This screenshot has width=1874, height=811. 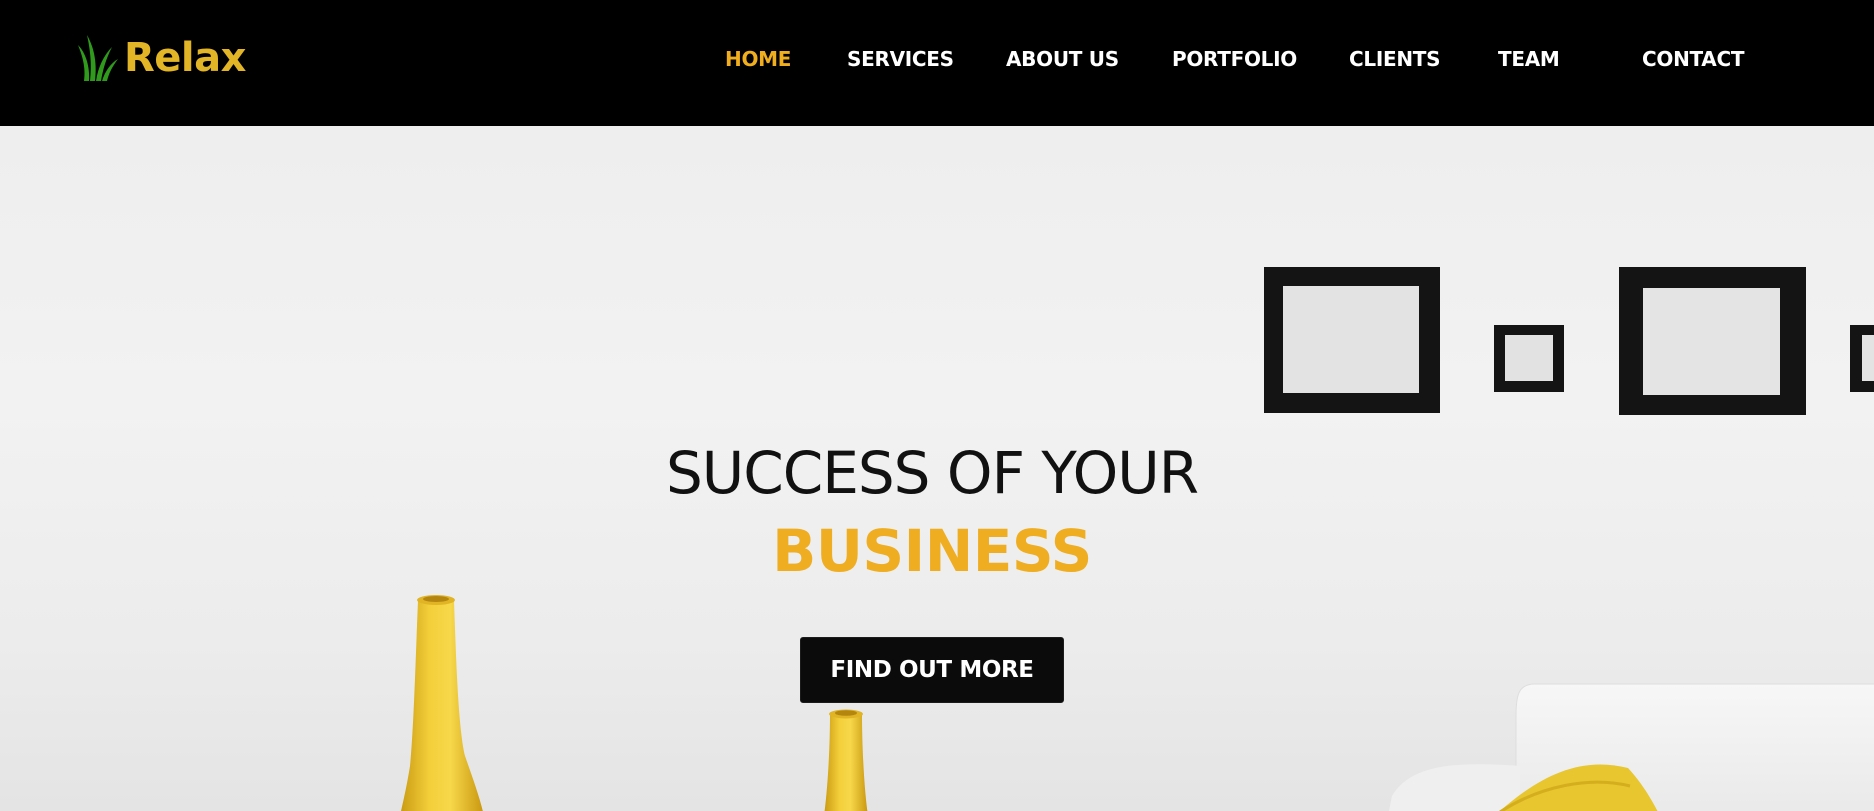 What do you see at coordinates (1693, 59) in the screenshot?
I see `nav-contact: CONTACT` at bounding box center [1693, 59].